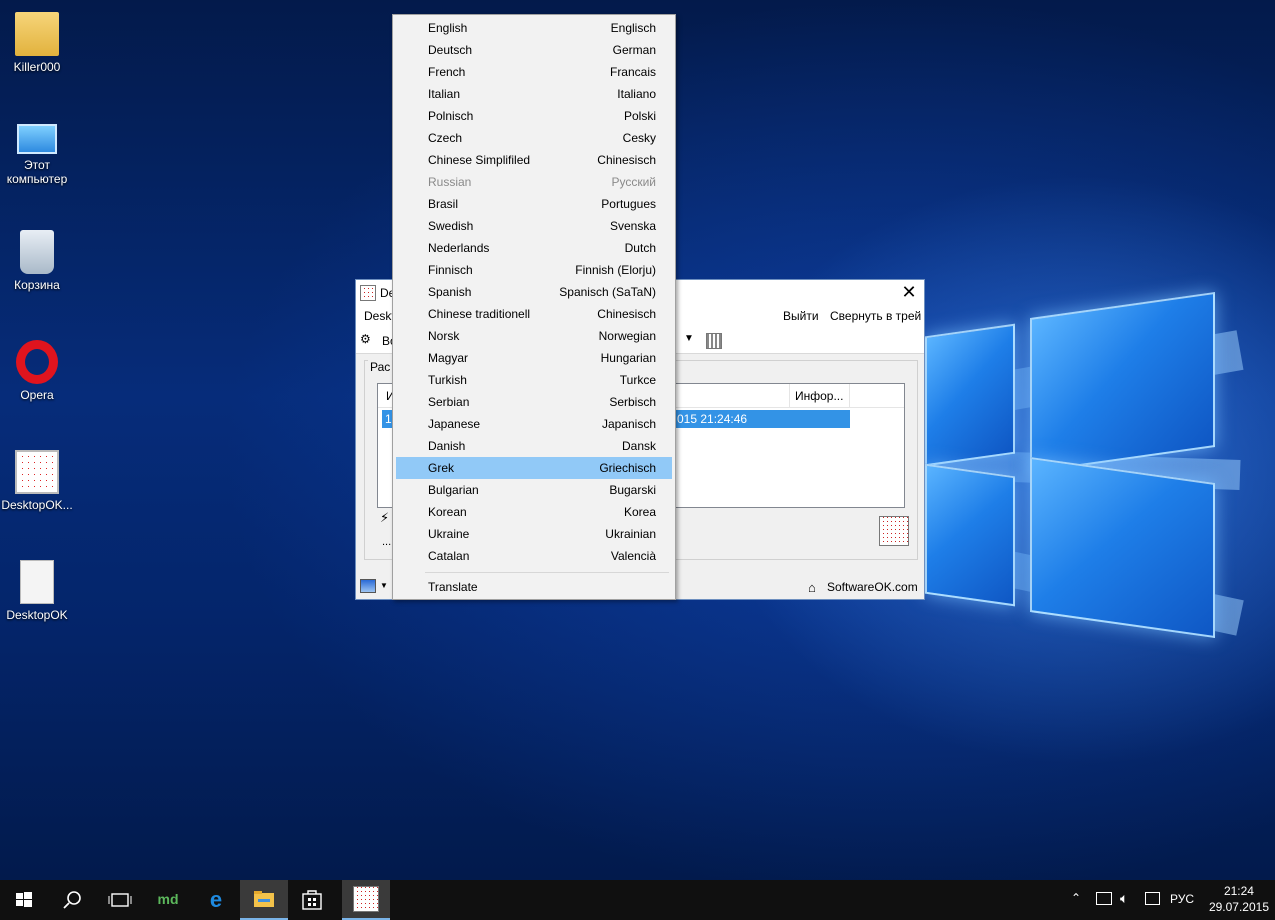  Describe the element at coordinates (534, 50) in the screenshot. I see `menu-item-language: Deutsch German` at that location.